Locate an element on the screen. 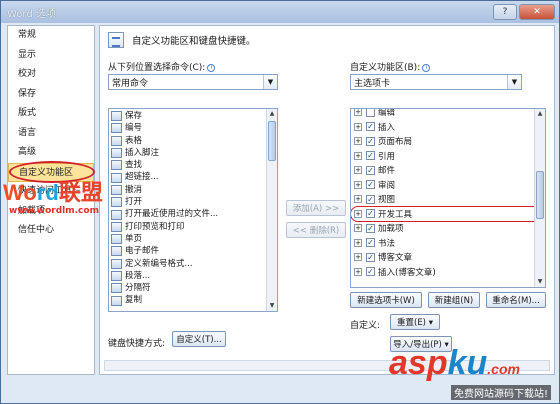 This screenshot has width=560, height=404. ribbon-tab-item: + ✓ 博客文章 is located at coordinates (448, 257).